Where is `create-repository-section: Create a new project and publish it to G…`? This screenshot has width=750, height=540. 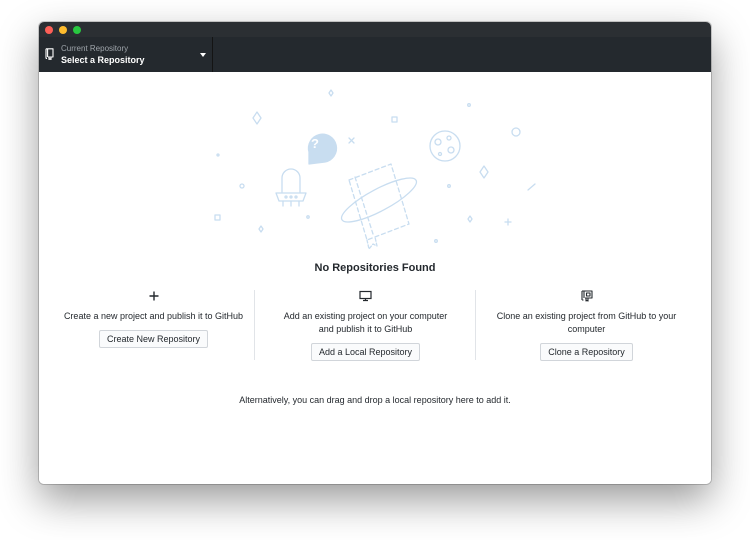 create-repository-section: Create a new project and publish it to G… is located at coordinates (153, 319).